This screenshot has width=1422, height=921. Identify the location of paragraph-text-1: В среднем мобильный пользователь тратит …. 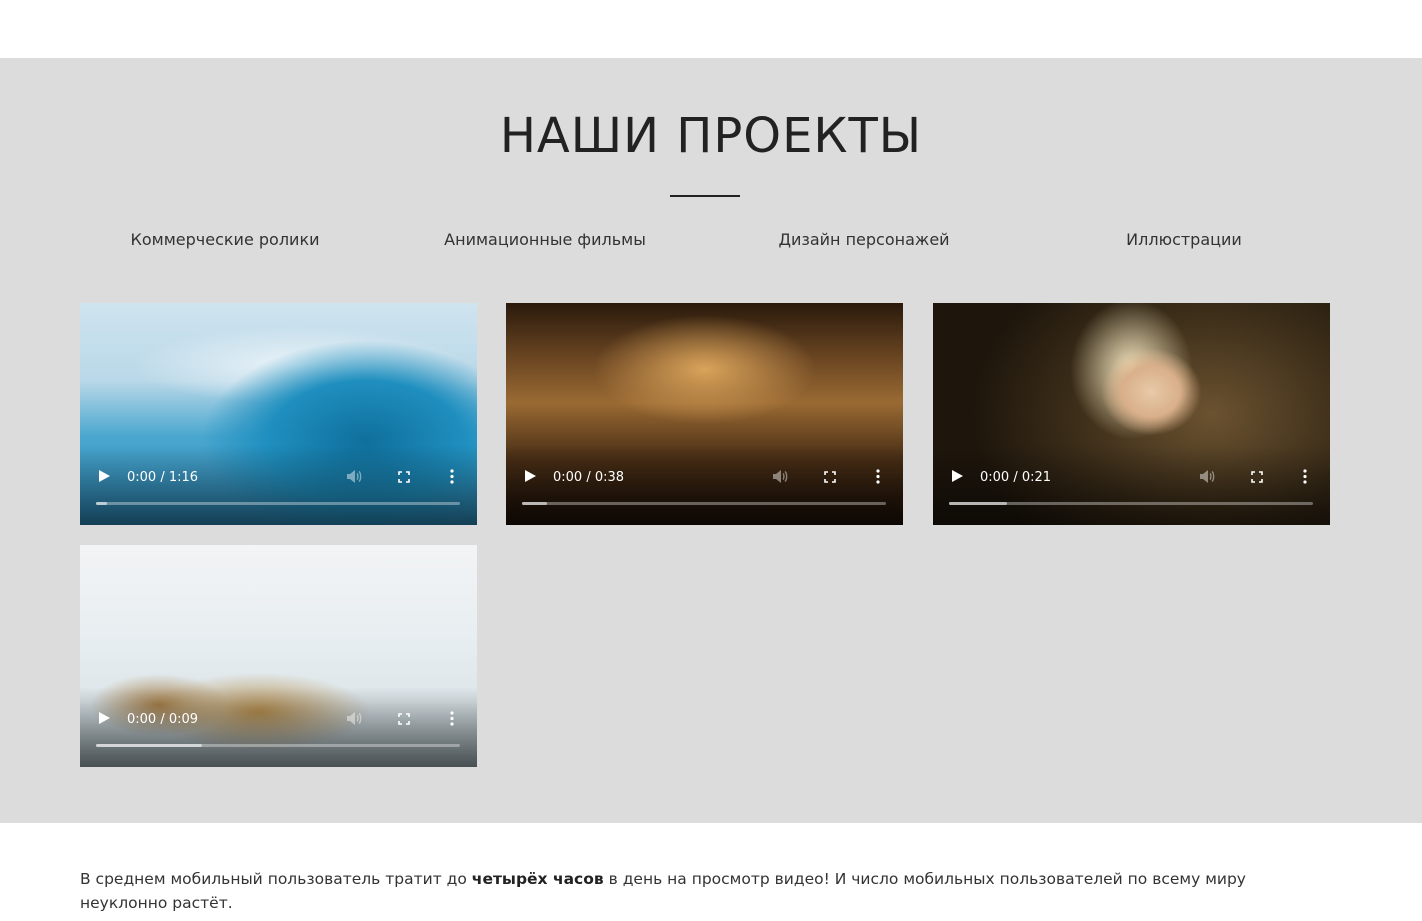
(276, 879).